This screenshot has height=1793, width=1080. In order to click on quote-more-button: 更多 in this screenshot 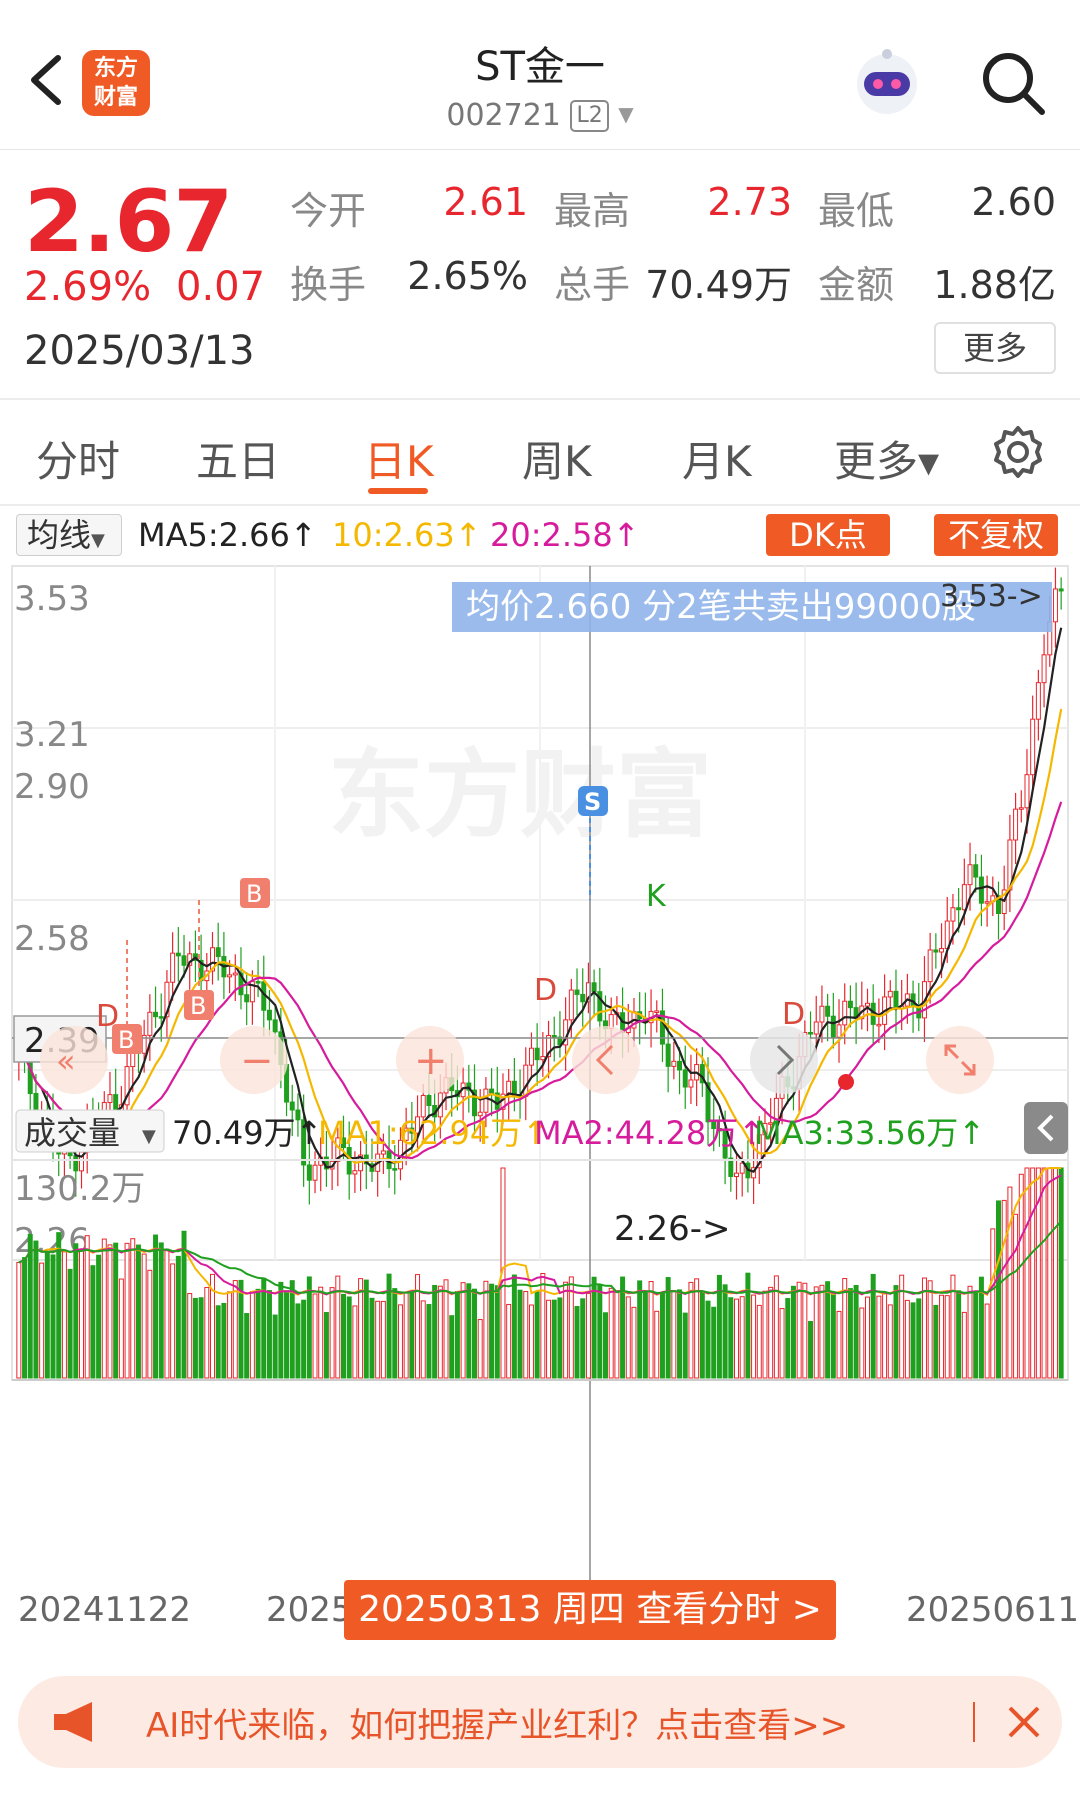, I will do `click(995, 348)`.